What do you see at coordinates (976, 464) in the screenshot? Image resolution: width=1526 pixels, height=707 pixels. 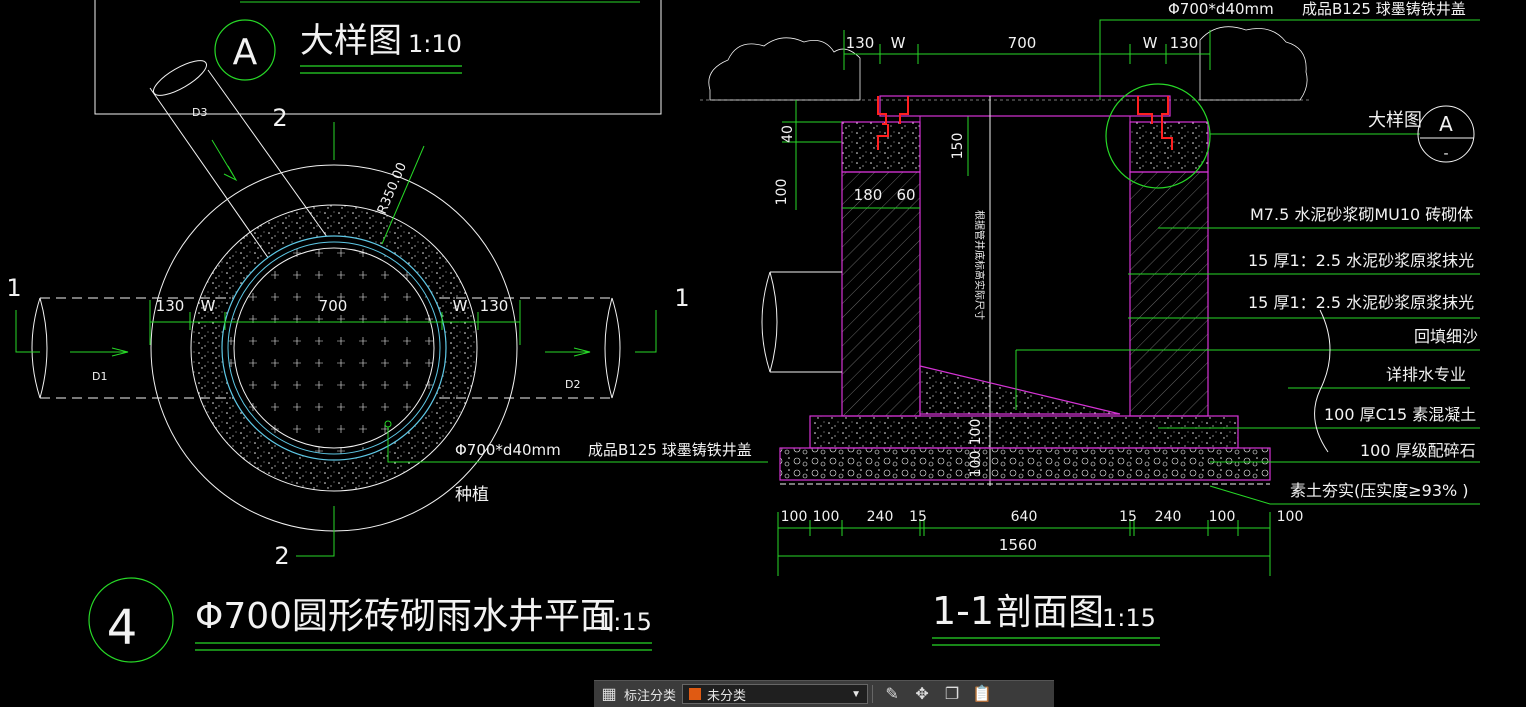 I see `section-basedim-100-b: 100` at bounding box center [976, 464].